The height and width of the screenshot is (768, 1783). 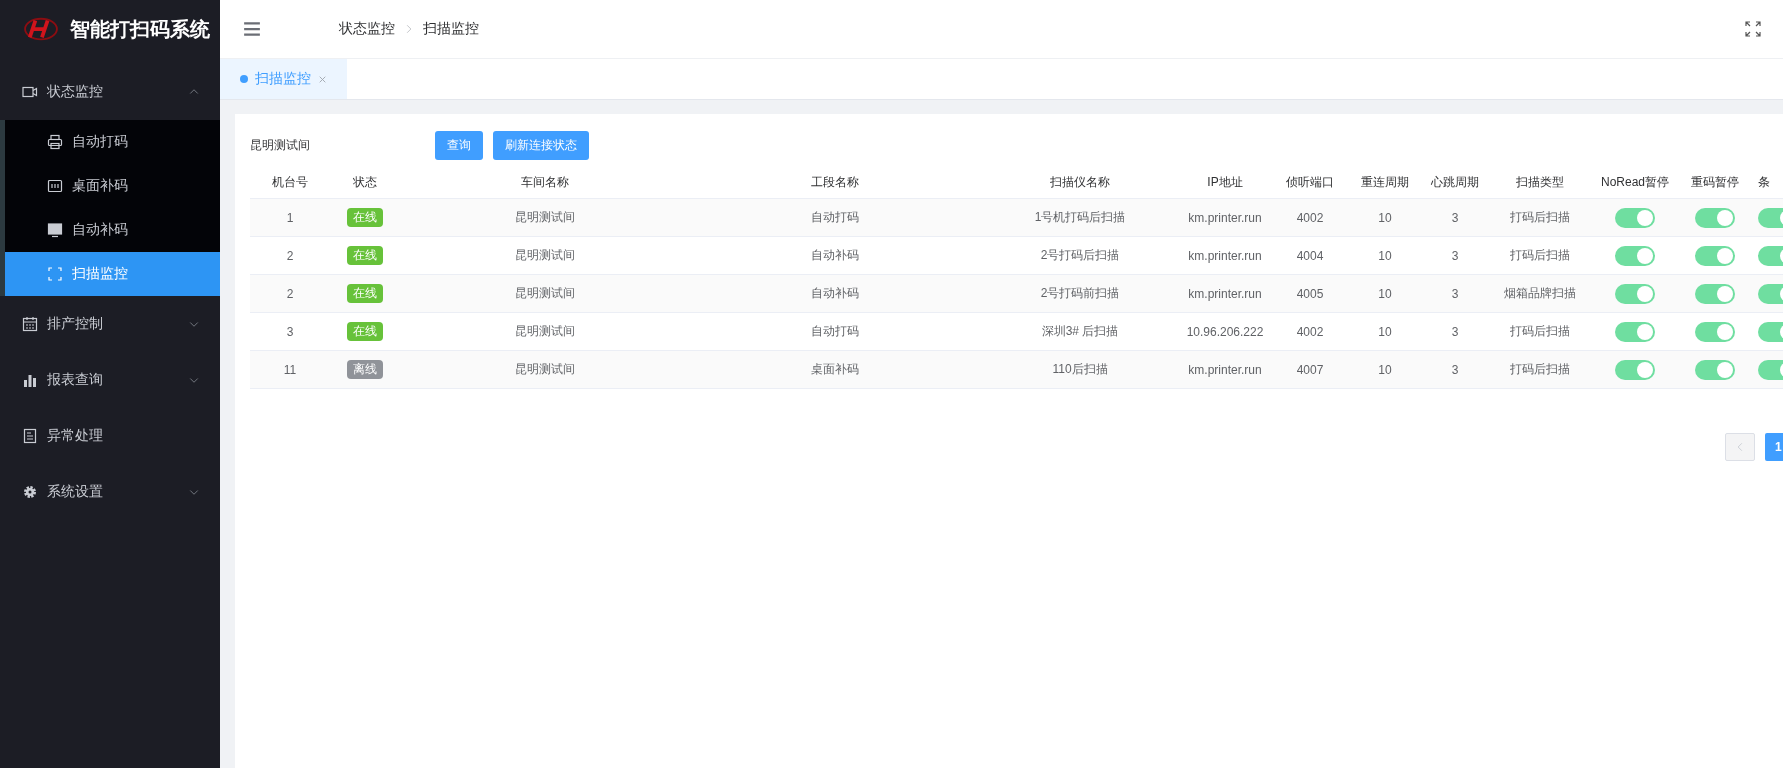 I want to click on column-header: 重码暂停, so click(x=1715, y=181).